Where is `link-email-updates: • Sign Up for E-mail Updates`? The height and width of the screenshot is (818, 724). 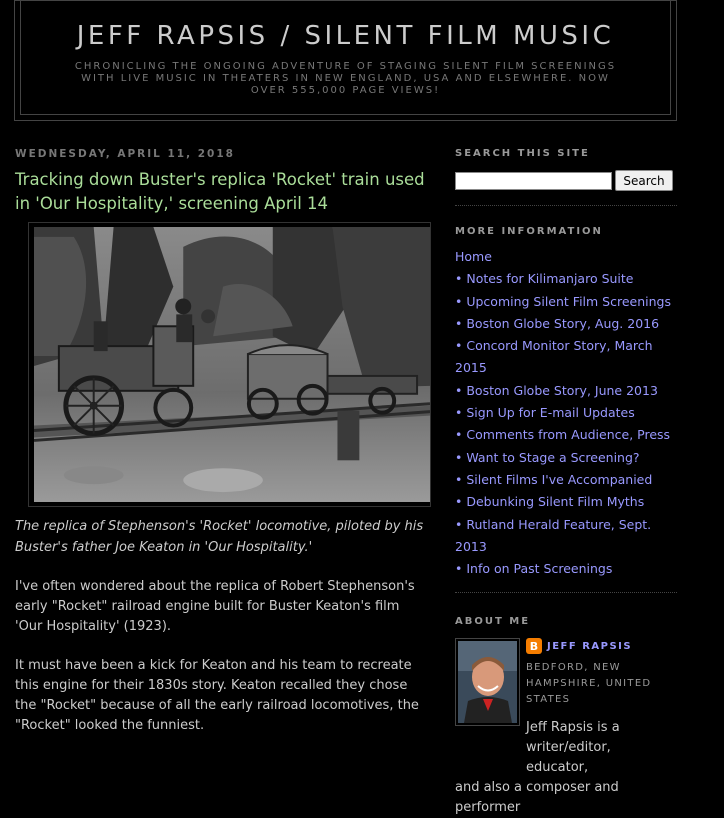 link-email-updates: • Sign Up for E-mail Updates is located at coordinates (566, 413).